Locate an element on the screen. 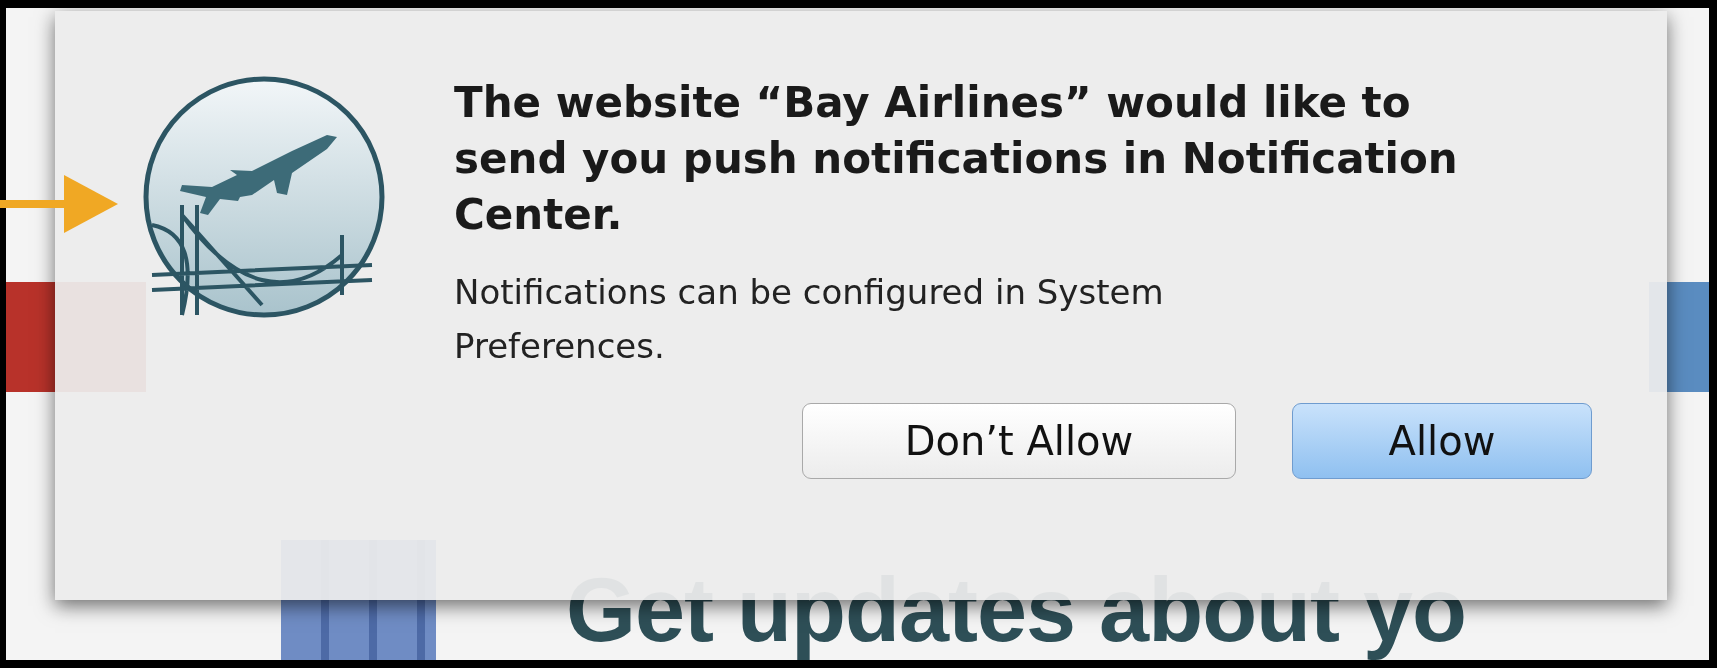 This screenshot has height=668, width=1717. dialog-title: The website “Bay Airlines” would like to send you push notifications in Notification Center. is located at coordinates (956, 159).